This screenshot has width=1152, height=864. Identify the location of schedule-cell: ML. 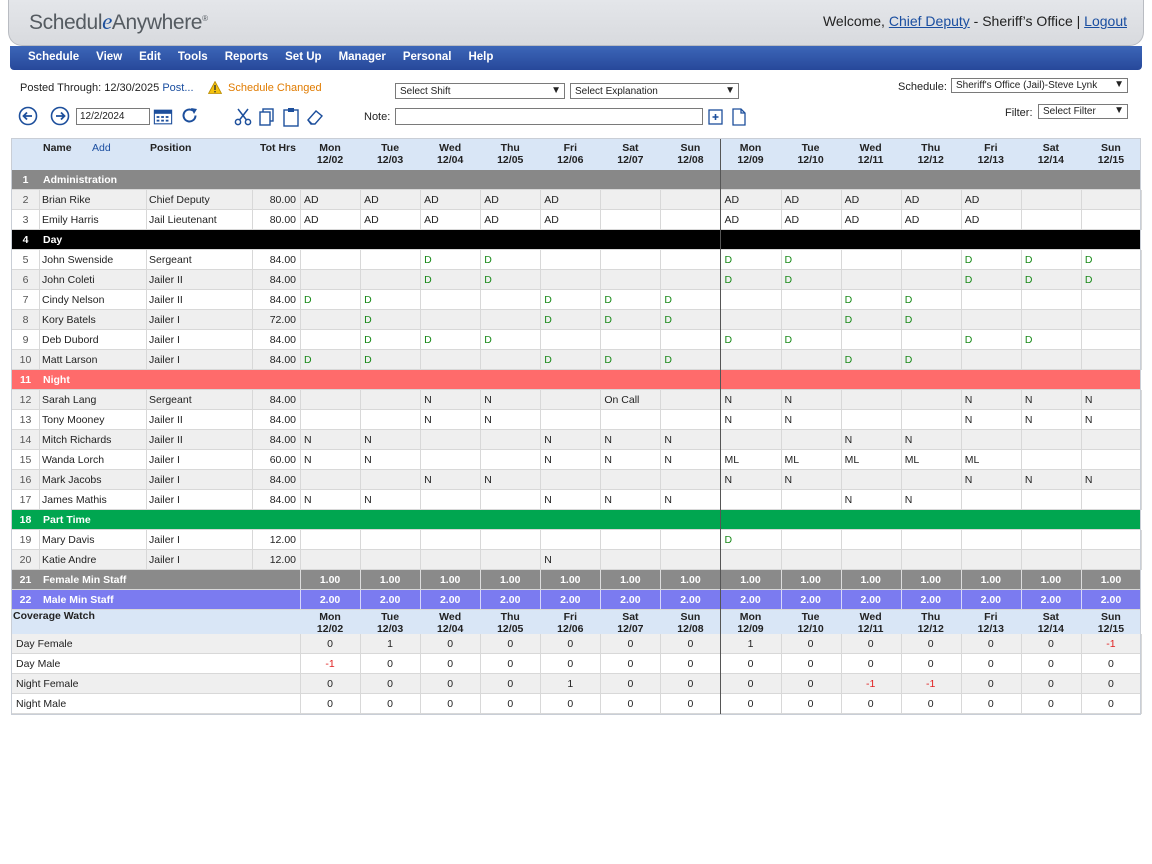
(811, 460).